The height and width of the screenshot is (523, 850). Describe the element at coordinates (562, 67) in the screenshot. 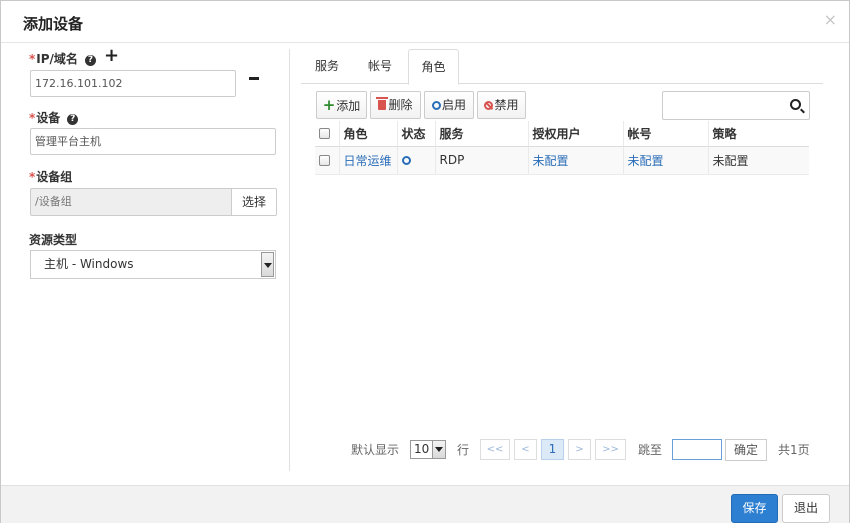

I see `tab-bar: 服务 帐号 角色` at that location.